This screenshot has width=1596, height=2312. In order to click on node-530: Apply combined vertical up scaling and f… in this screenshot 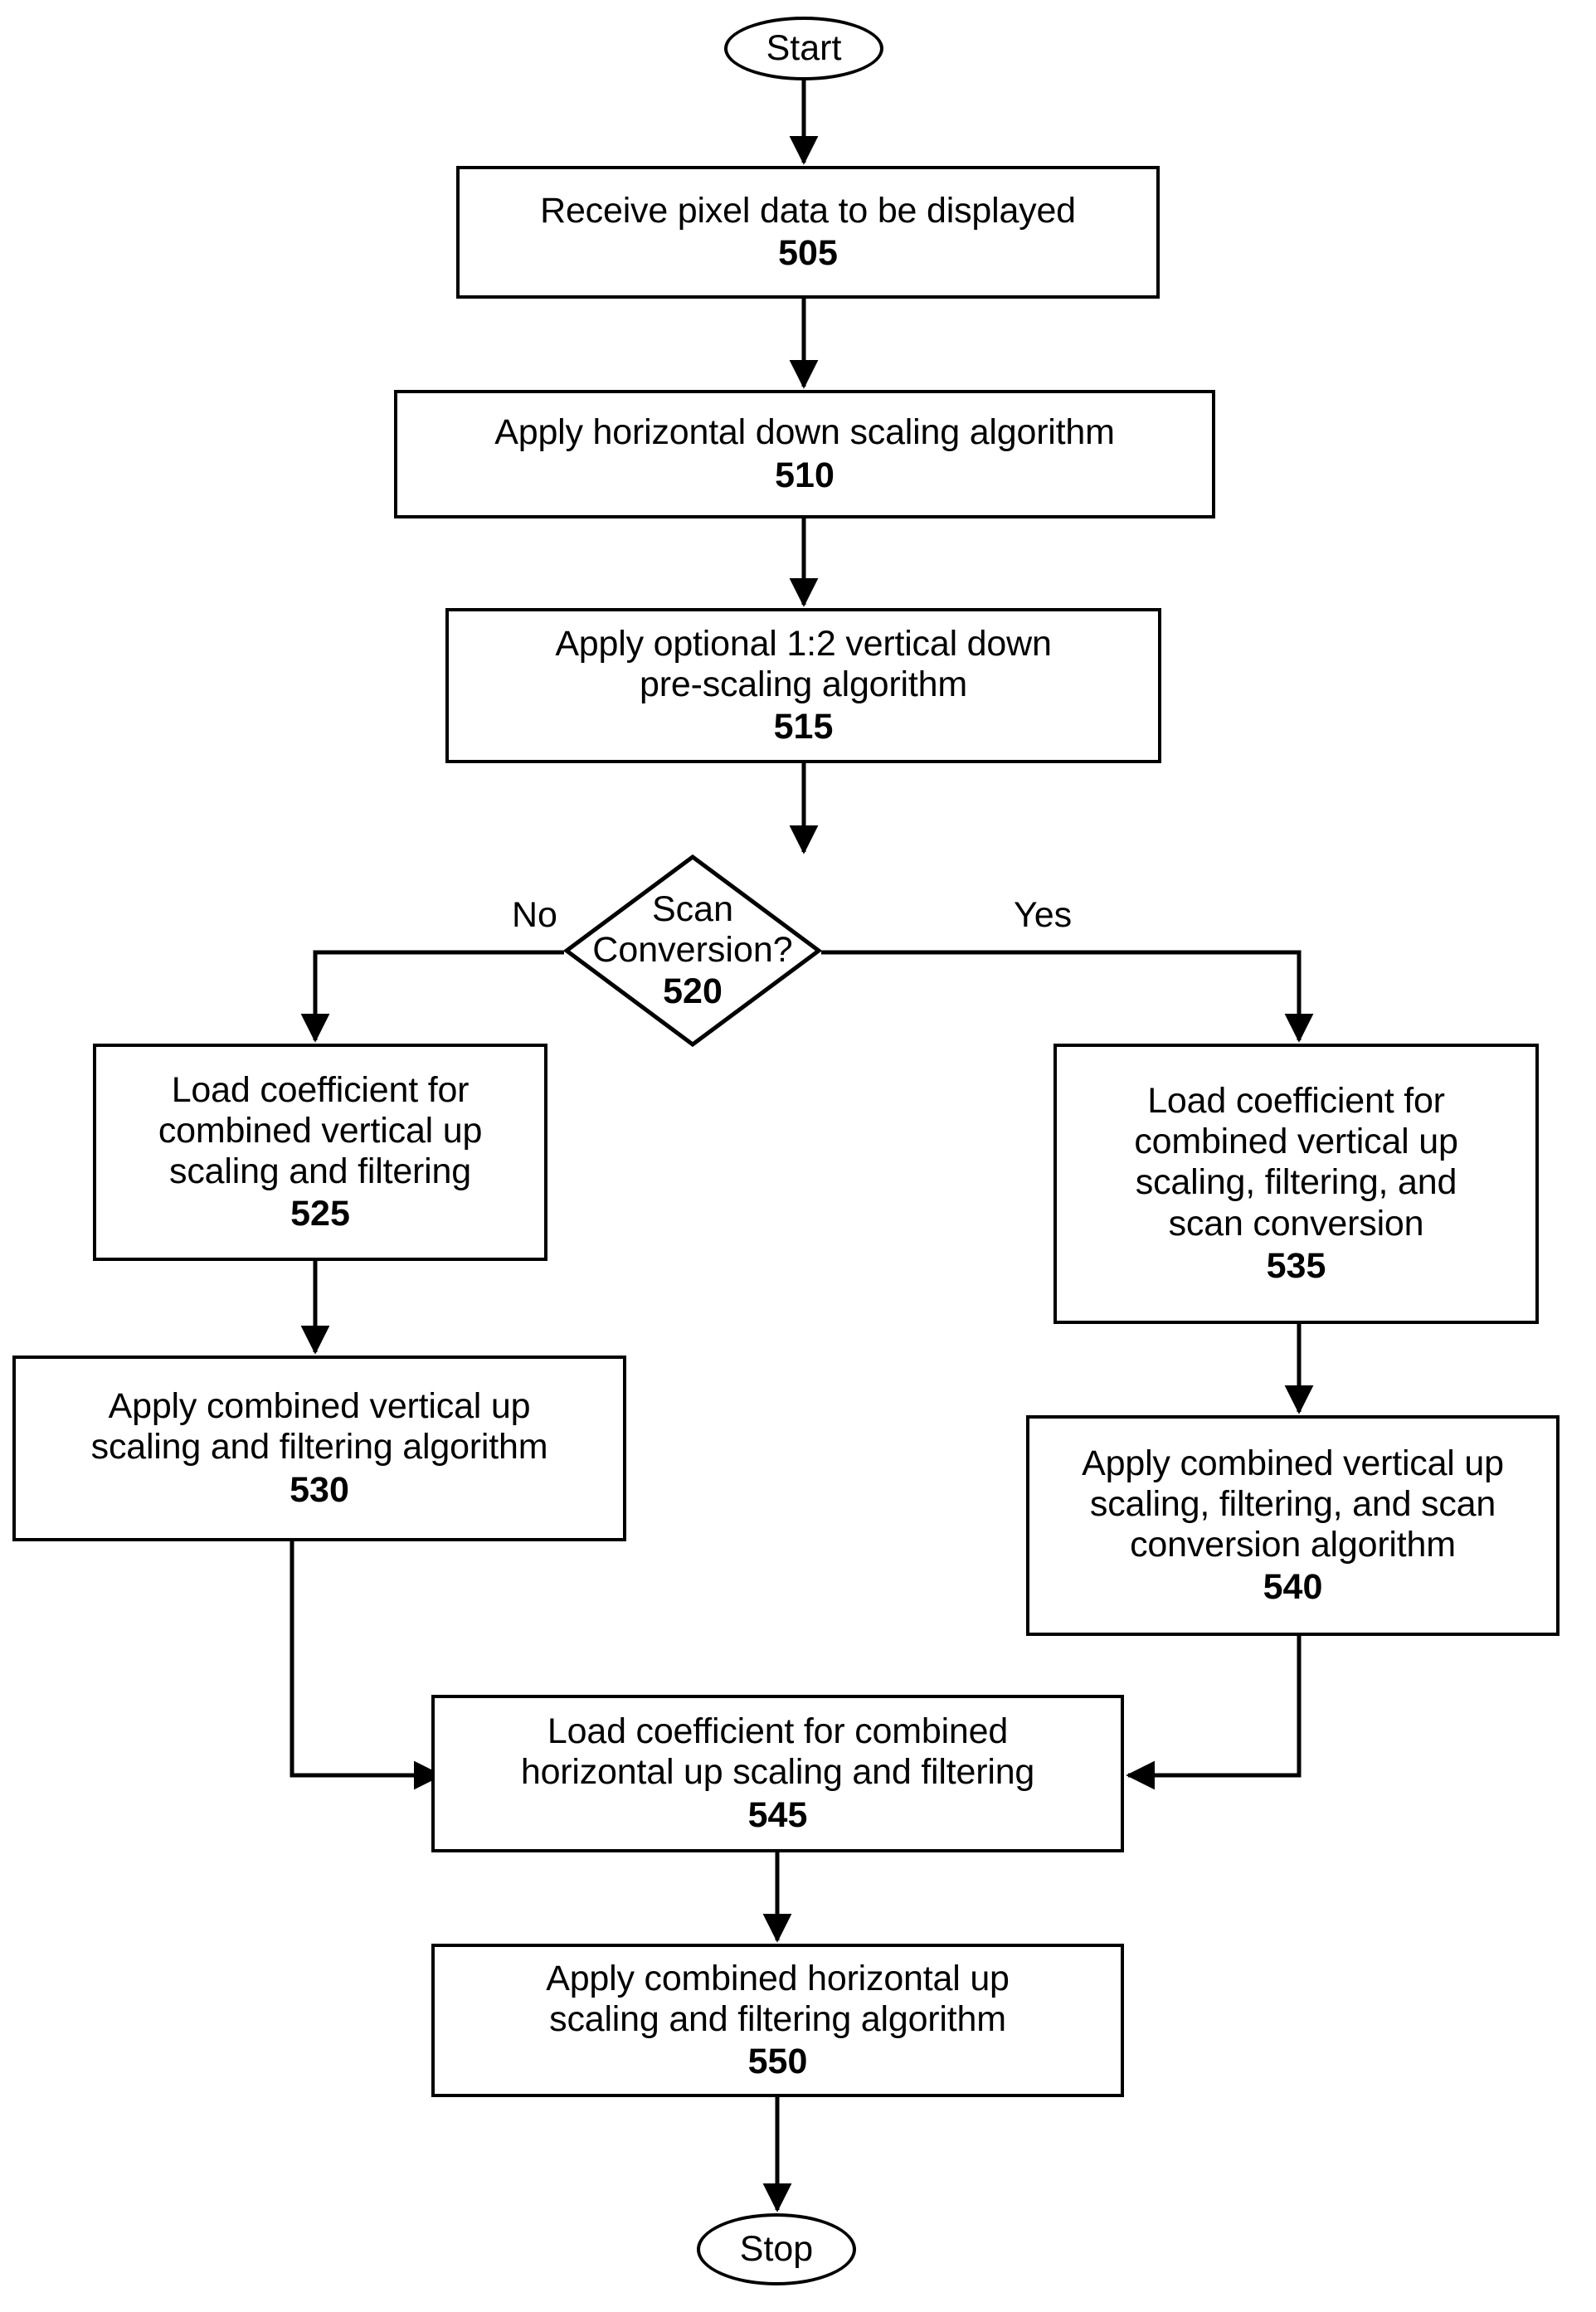, I will do `click(319, 1449)`.